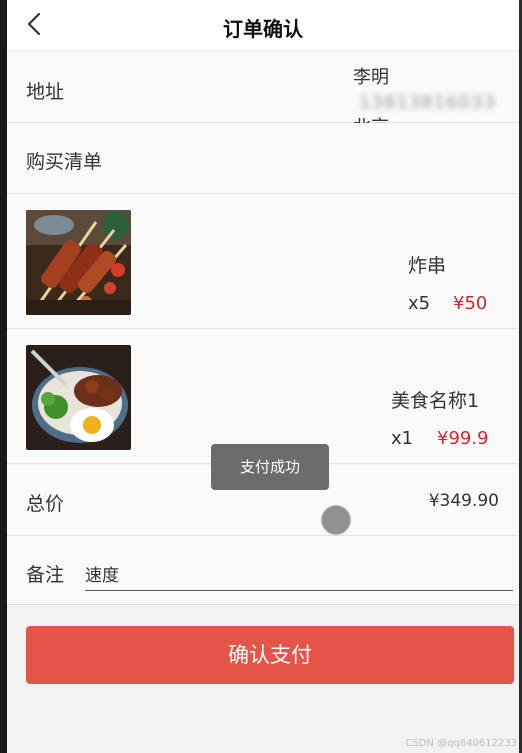 The height and width of the screenshot is (753, 522). I want to click on address-label: 地址, so click(45, 92).